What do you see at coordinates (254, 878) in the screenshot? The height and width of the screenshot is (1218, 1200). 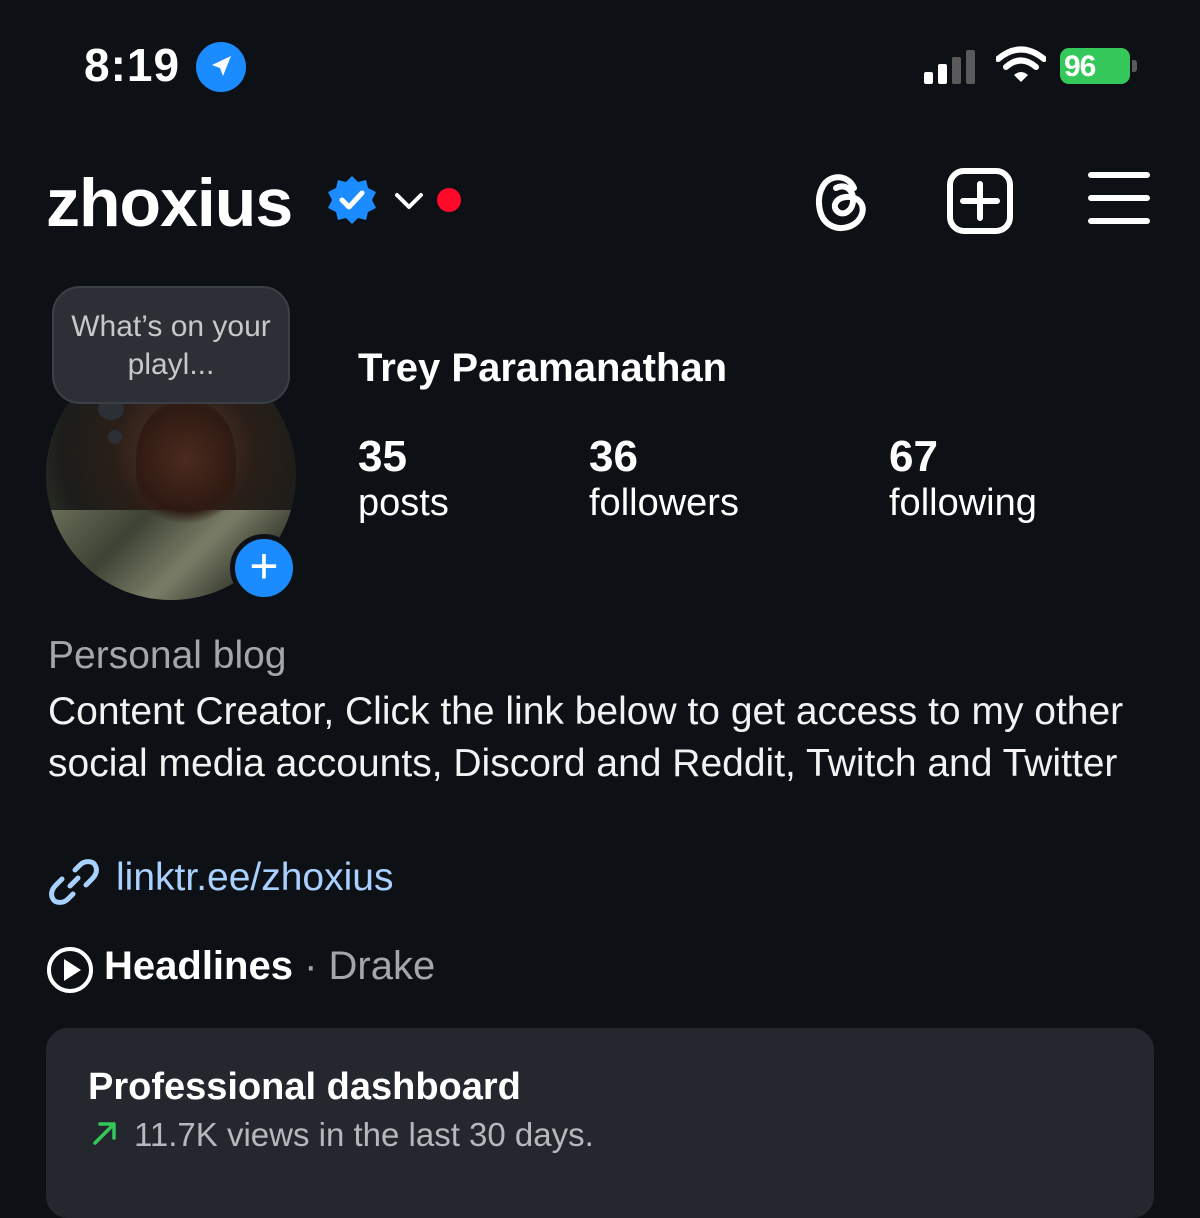 I see `profile-link: linktr.ee/zhoxius` at bounding box center [254, 878].